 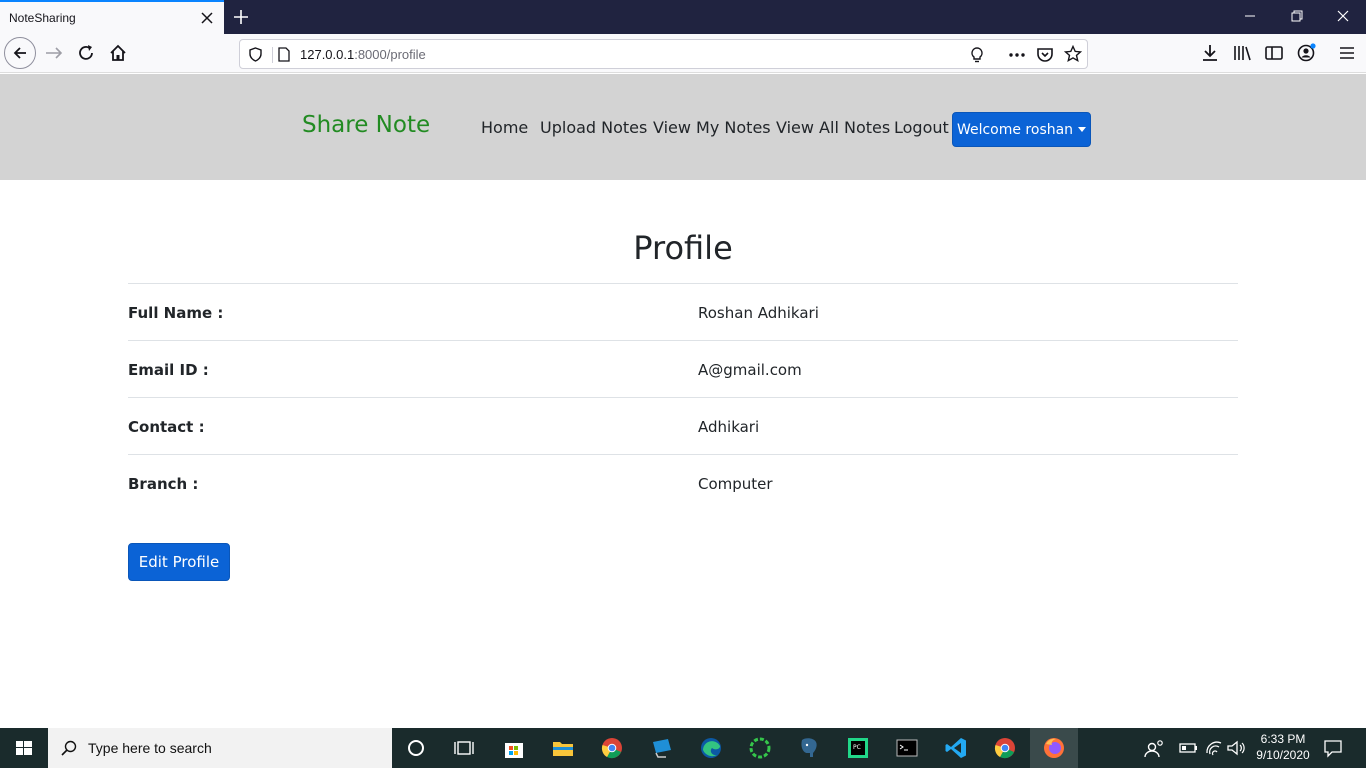 I want to click on people-icon, so click(x=1154, y=749).